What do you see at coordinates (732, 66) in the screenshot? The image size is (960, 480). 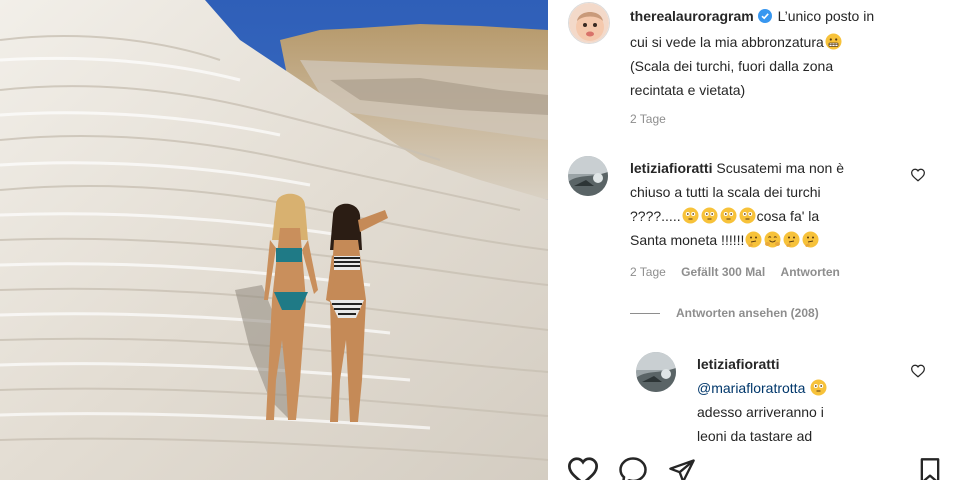 I see `caption-line-3: (Scala dei turchi, fuori dalla zona` at bounding box center [732, 66].